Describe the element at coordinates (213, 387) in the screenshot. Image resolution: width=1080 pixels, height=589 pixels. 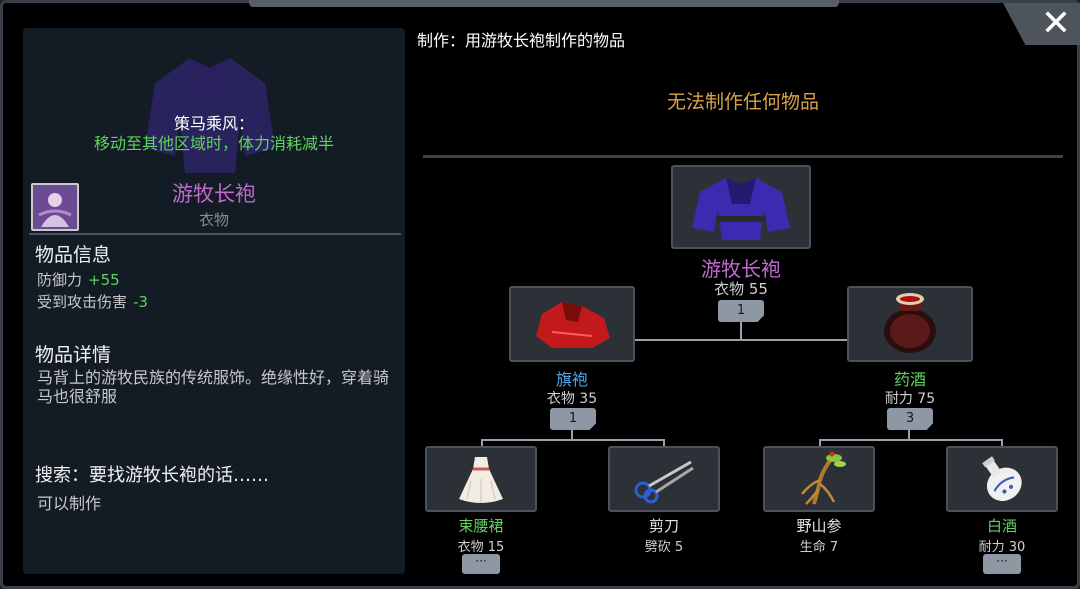
I see `item-description: 马背上的游牧民族的传统服饰。绝缘性好，穿着骑马也很舒服` at that location.